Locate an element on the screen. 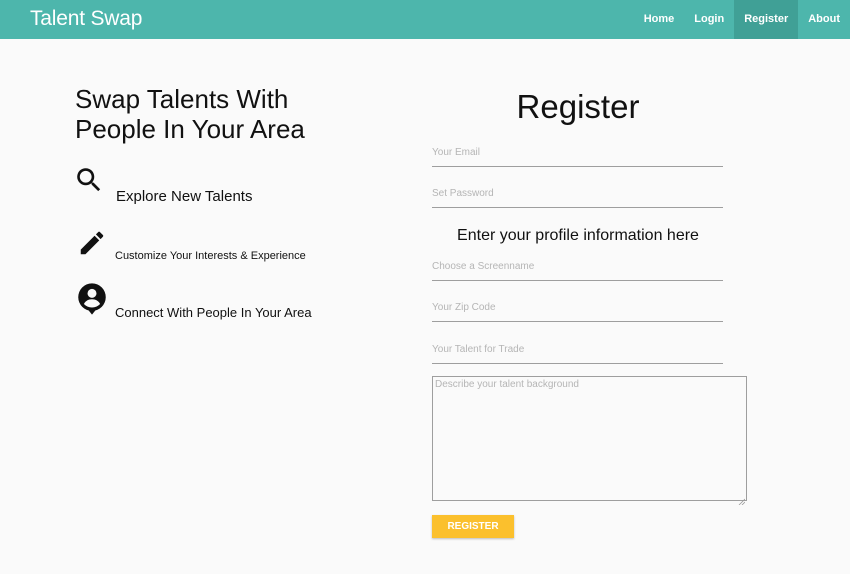 The height and width of the screenshot is (574, 850). feature-explore-text: Explore New Talents is located at coordinates (184, 196).